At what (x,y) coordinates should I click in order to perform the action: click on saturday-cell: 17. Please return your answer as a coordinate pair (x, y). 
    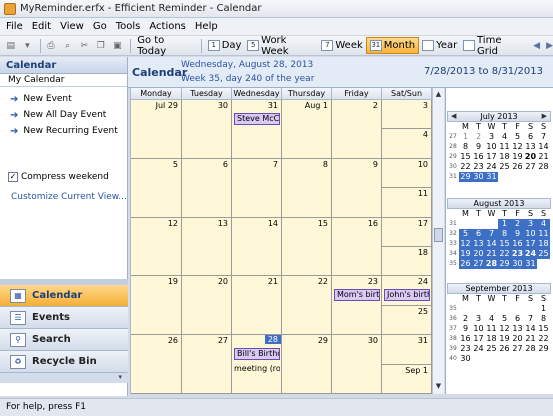
    Looking at the image, I should click on (407, 232).